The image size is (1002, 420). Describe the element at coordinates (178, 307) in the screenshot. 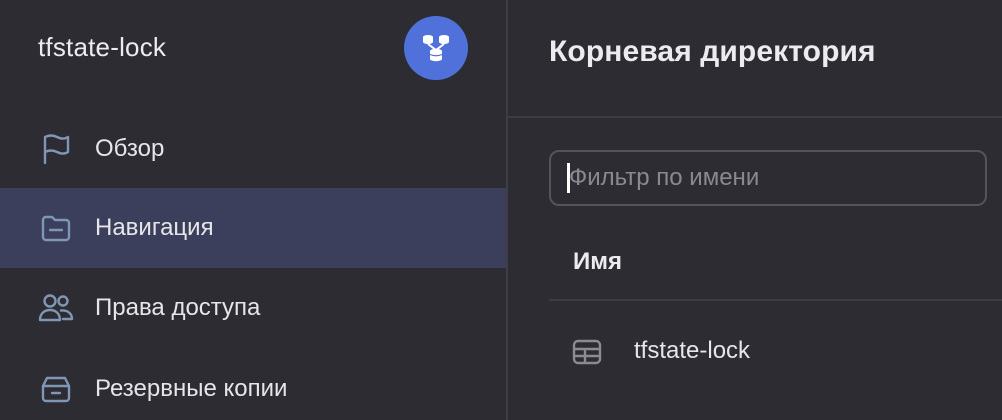

I see `sidebar-item-label: Права доступа` at that location.